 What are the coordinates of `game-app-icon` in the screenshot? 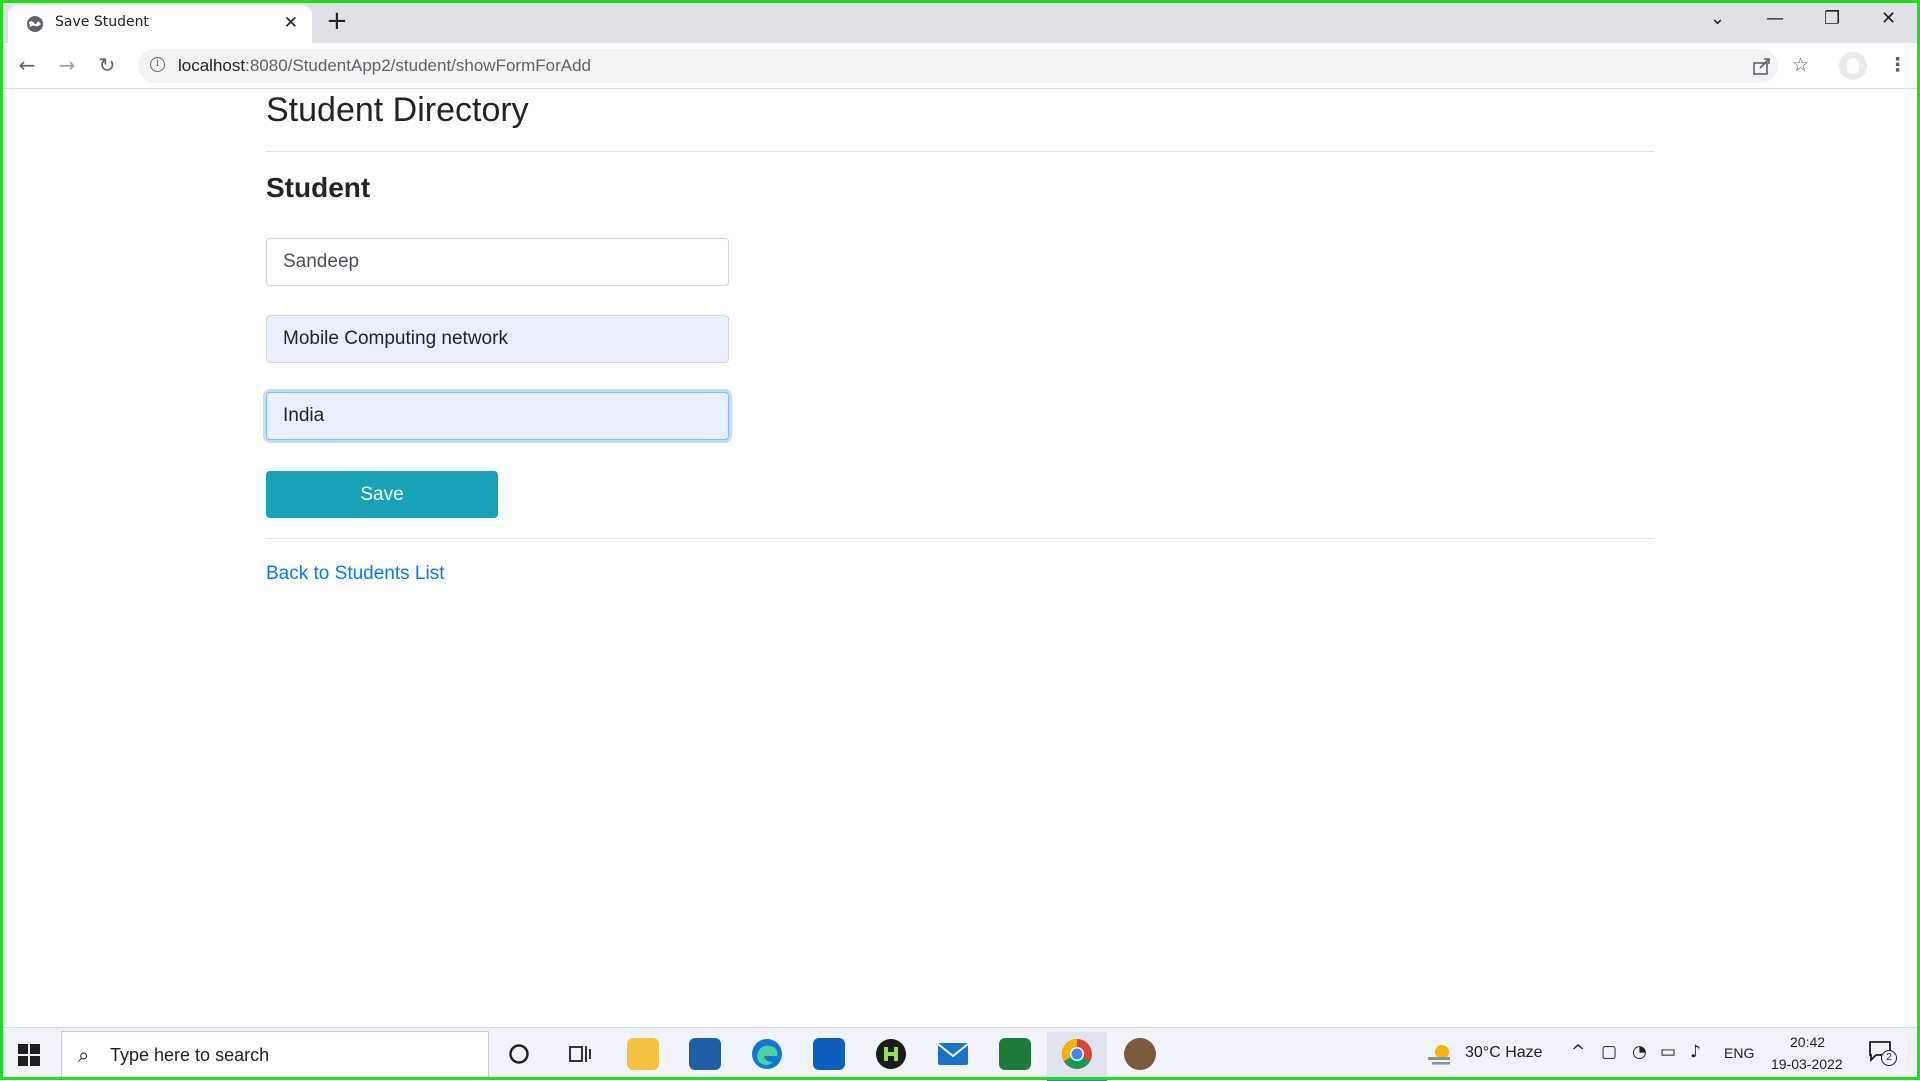 It's located at (1140, 1054).